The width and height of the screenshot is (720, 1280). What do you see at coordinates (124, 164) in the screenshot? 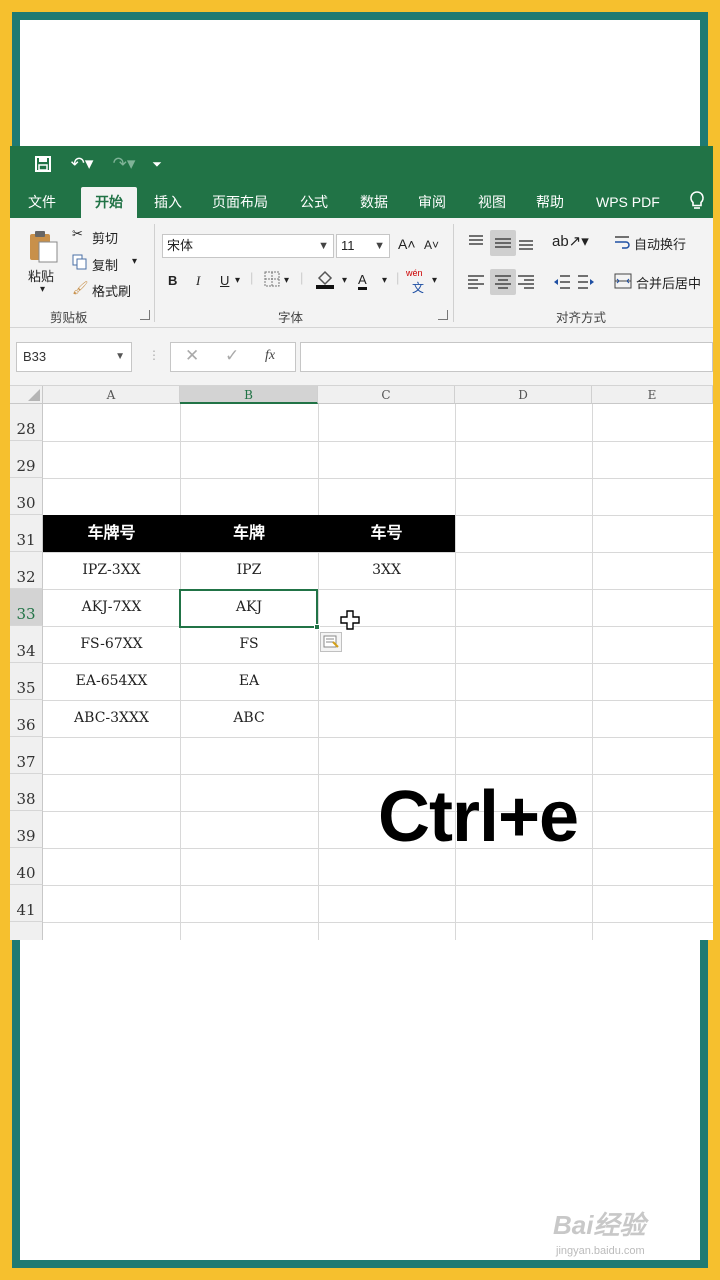
I see `redo-icon: ↷▾` at bounding box center [124, 164].